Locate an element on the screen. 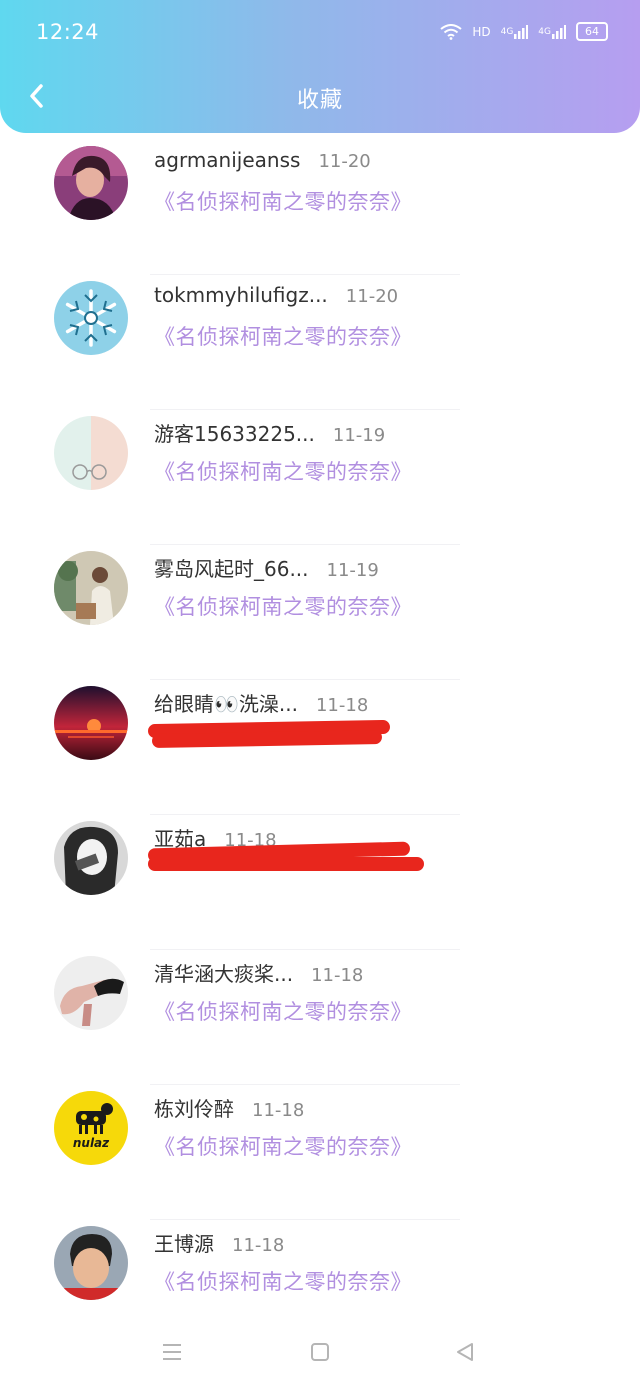  battery-icon: 64 is located at coordinates (592, 31).